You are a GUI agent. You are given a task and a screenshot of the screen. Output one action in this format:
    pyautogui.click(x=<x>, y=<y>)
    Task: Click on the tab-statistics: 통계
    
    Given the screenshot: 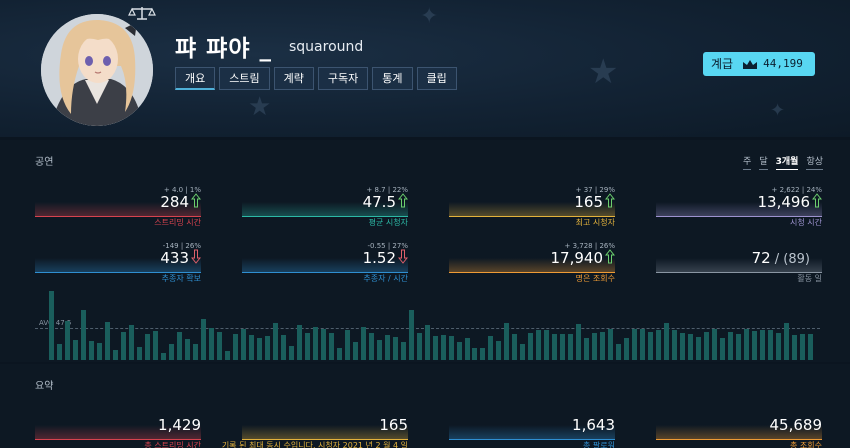 What is the action you would take?
    pyautogui.click(x=392, y=78)
    